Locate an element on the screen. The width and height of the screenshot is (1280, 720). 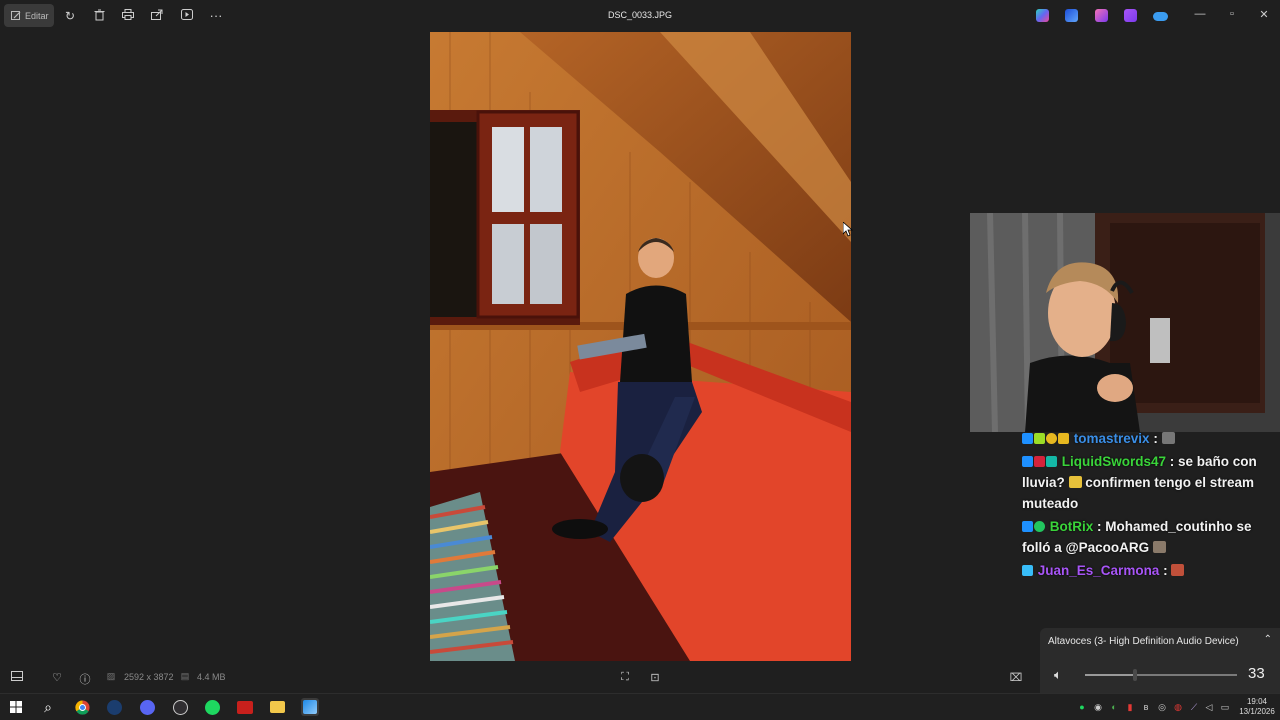
volume-tray-icon: ◁ is located at coordinates (1209, 707).